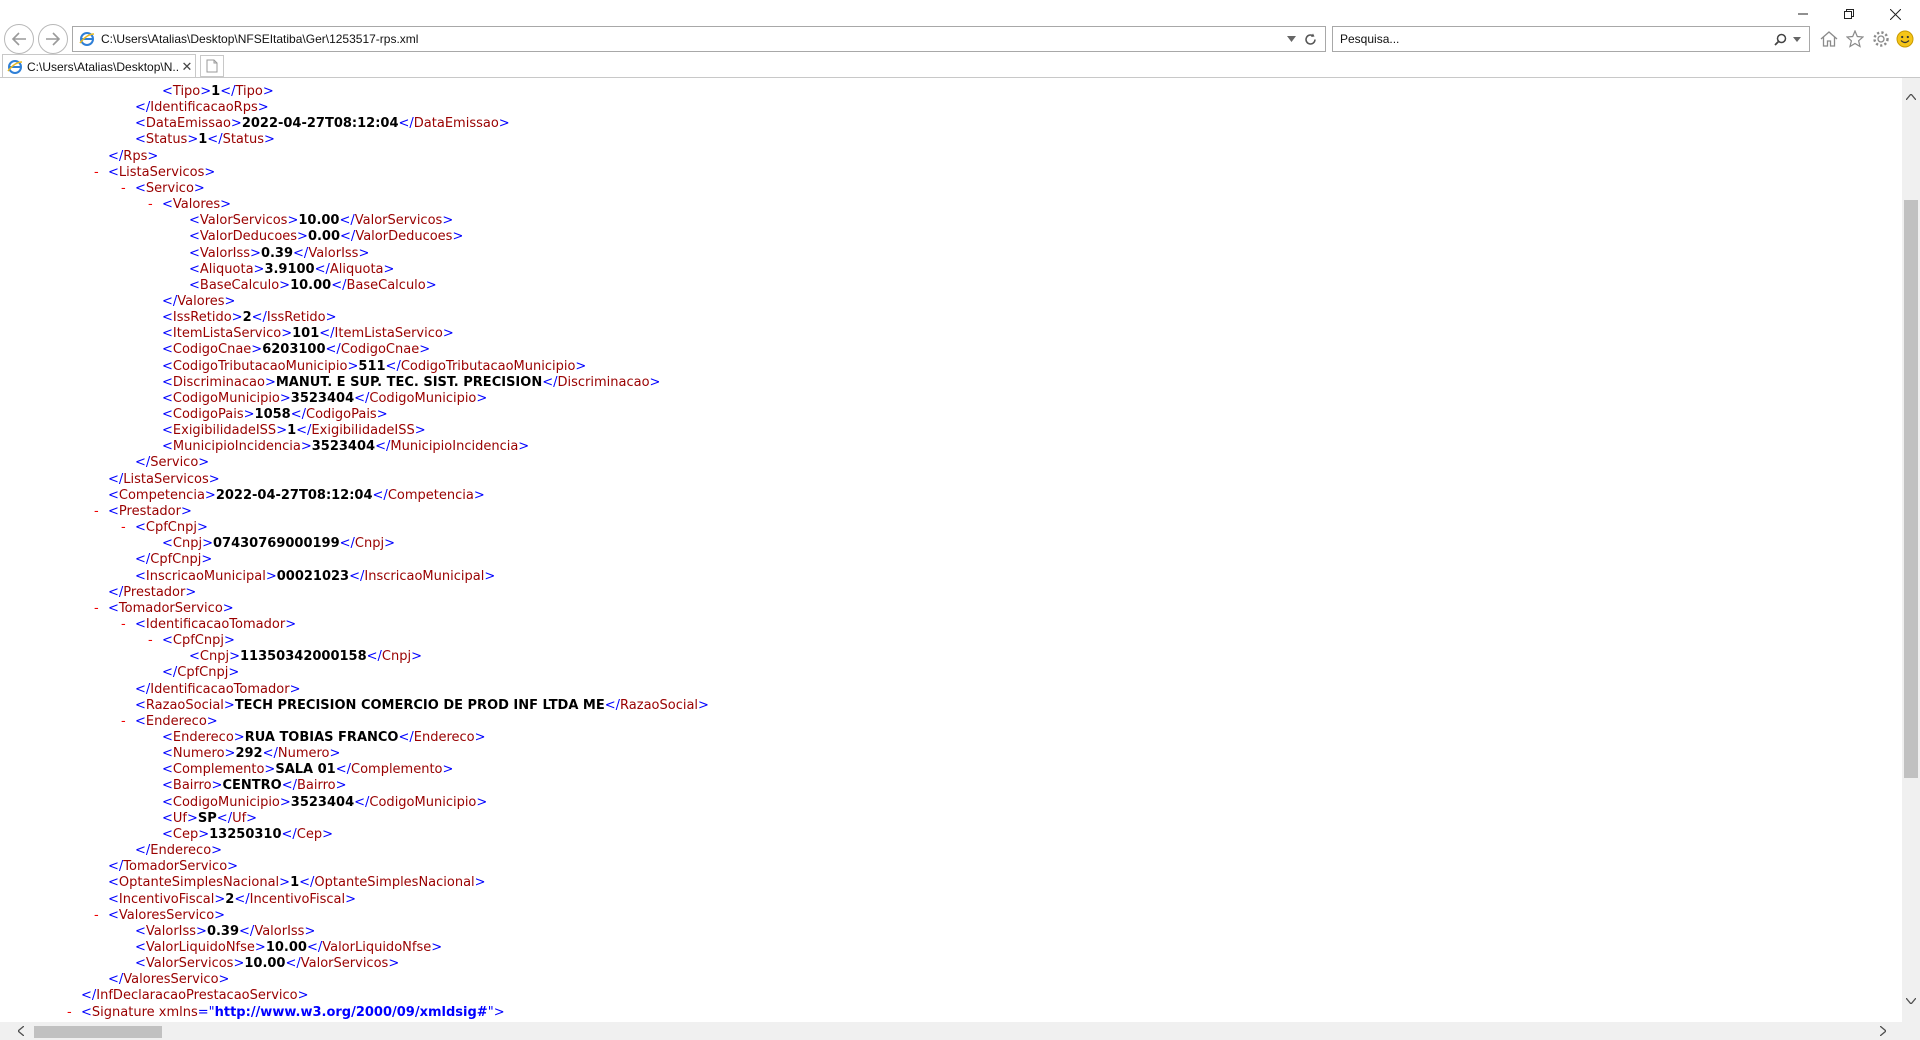 The width and height of the screenshot is (1920, 1040). What do you see at coordinates (1895, 14) in the screenshot?
I see `close-icon` at bounding box center [1895, 14].